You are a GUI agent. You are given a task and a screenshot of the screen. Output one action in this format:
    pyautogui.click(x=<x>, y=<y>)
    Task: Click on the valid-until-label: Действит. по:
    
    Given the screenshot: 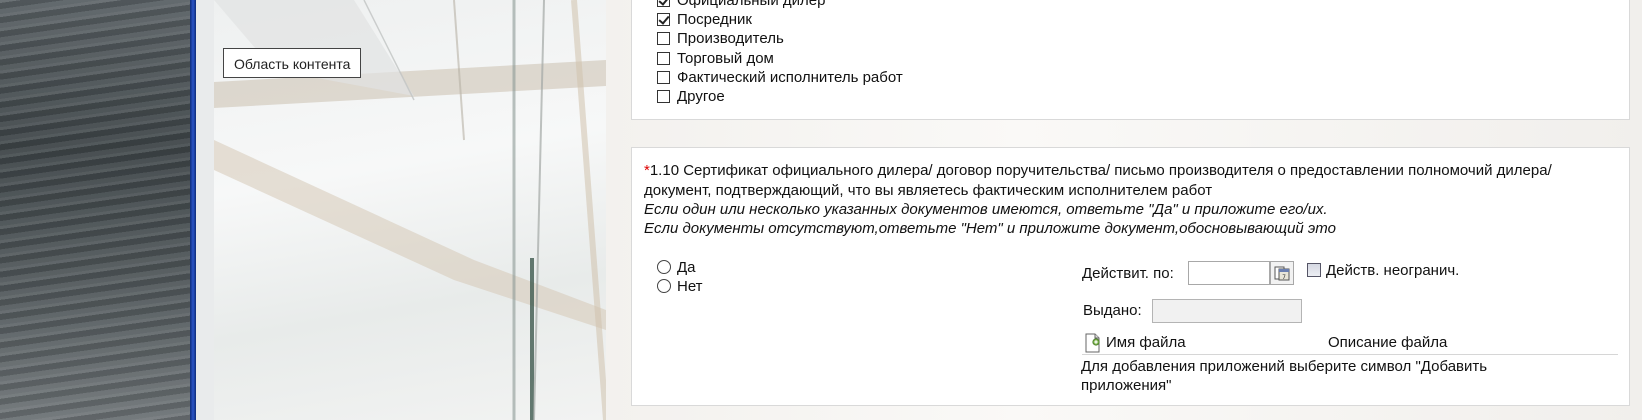 What is the action you would take?
    pyautogui.click(x=1128, y=273)
    